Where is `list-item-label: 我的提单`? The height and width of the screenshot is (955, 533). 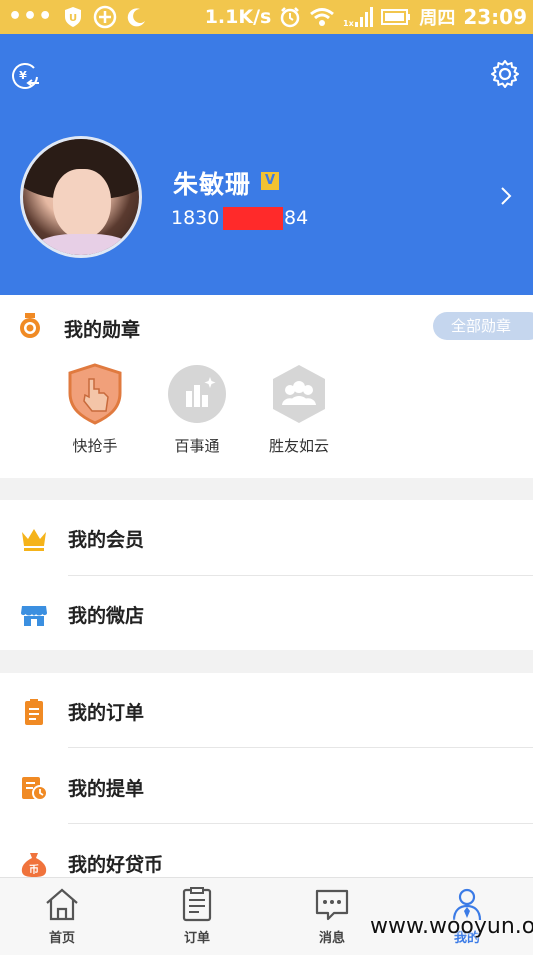 list-item-label: 我的提单 is located at coordinates (106, 789).